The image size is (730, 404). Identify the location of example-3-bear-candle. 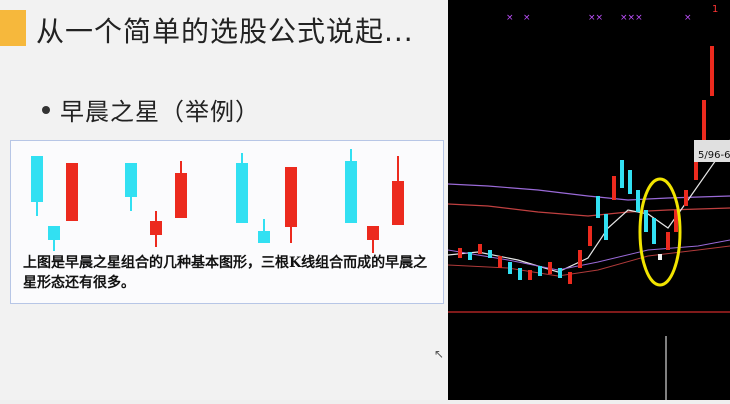
(242, 193).